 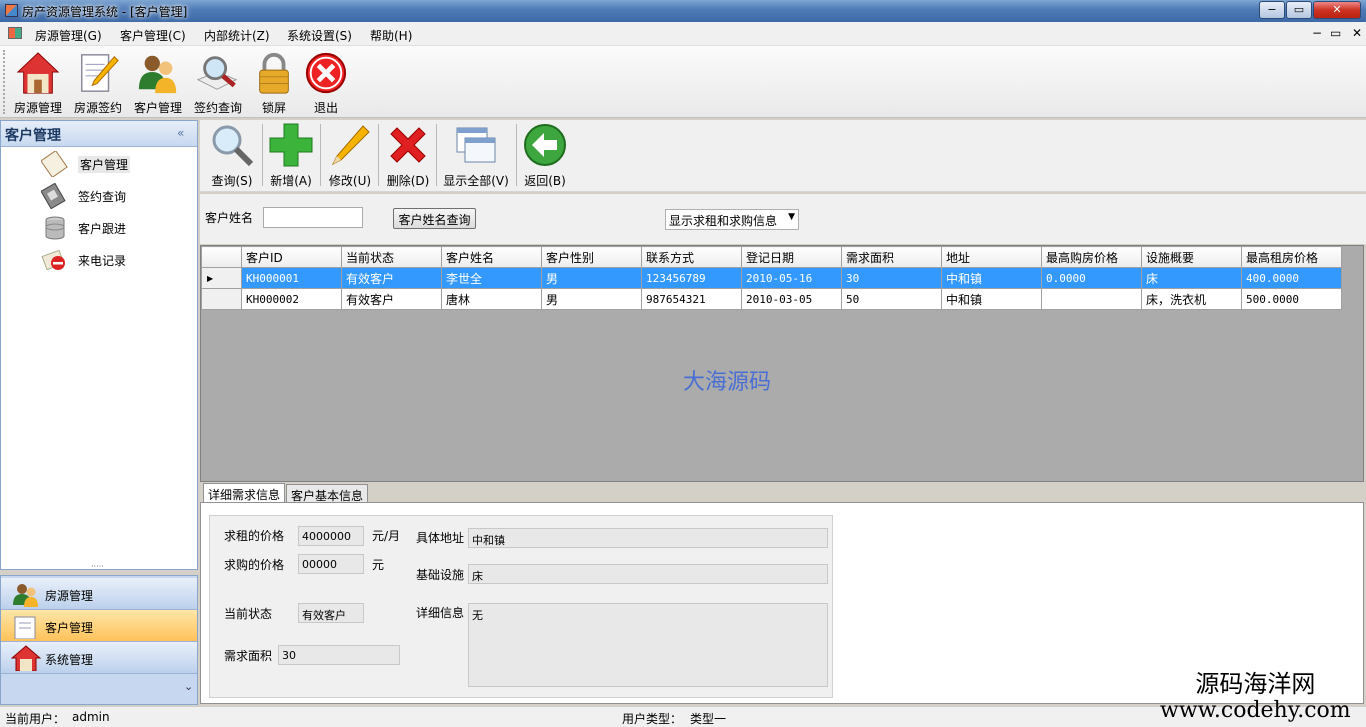 What do you see at coordinates (1191, 278) in the screenshot?
I see `table-cell: 床` at bounding box center [1191, 278].